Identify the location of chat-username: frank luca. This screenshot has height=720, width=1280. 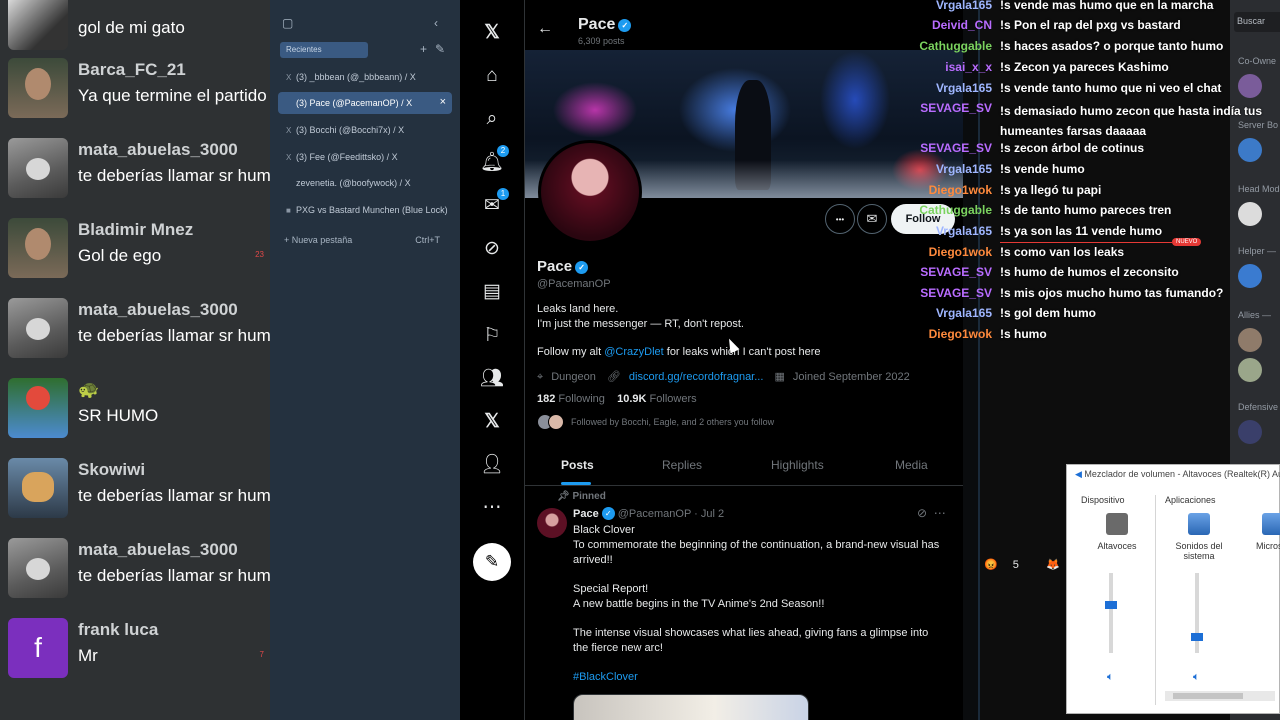
(118, 629).